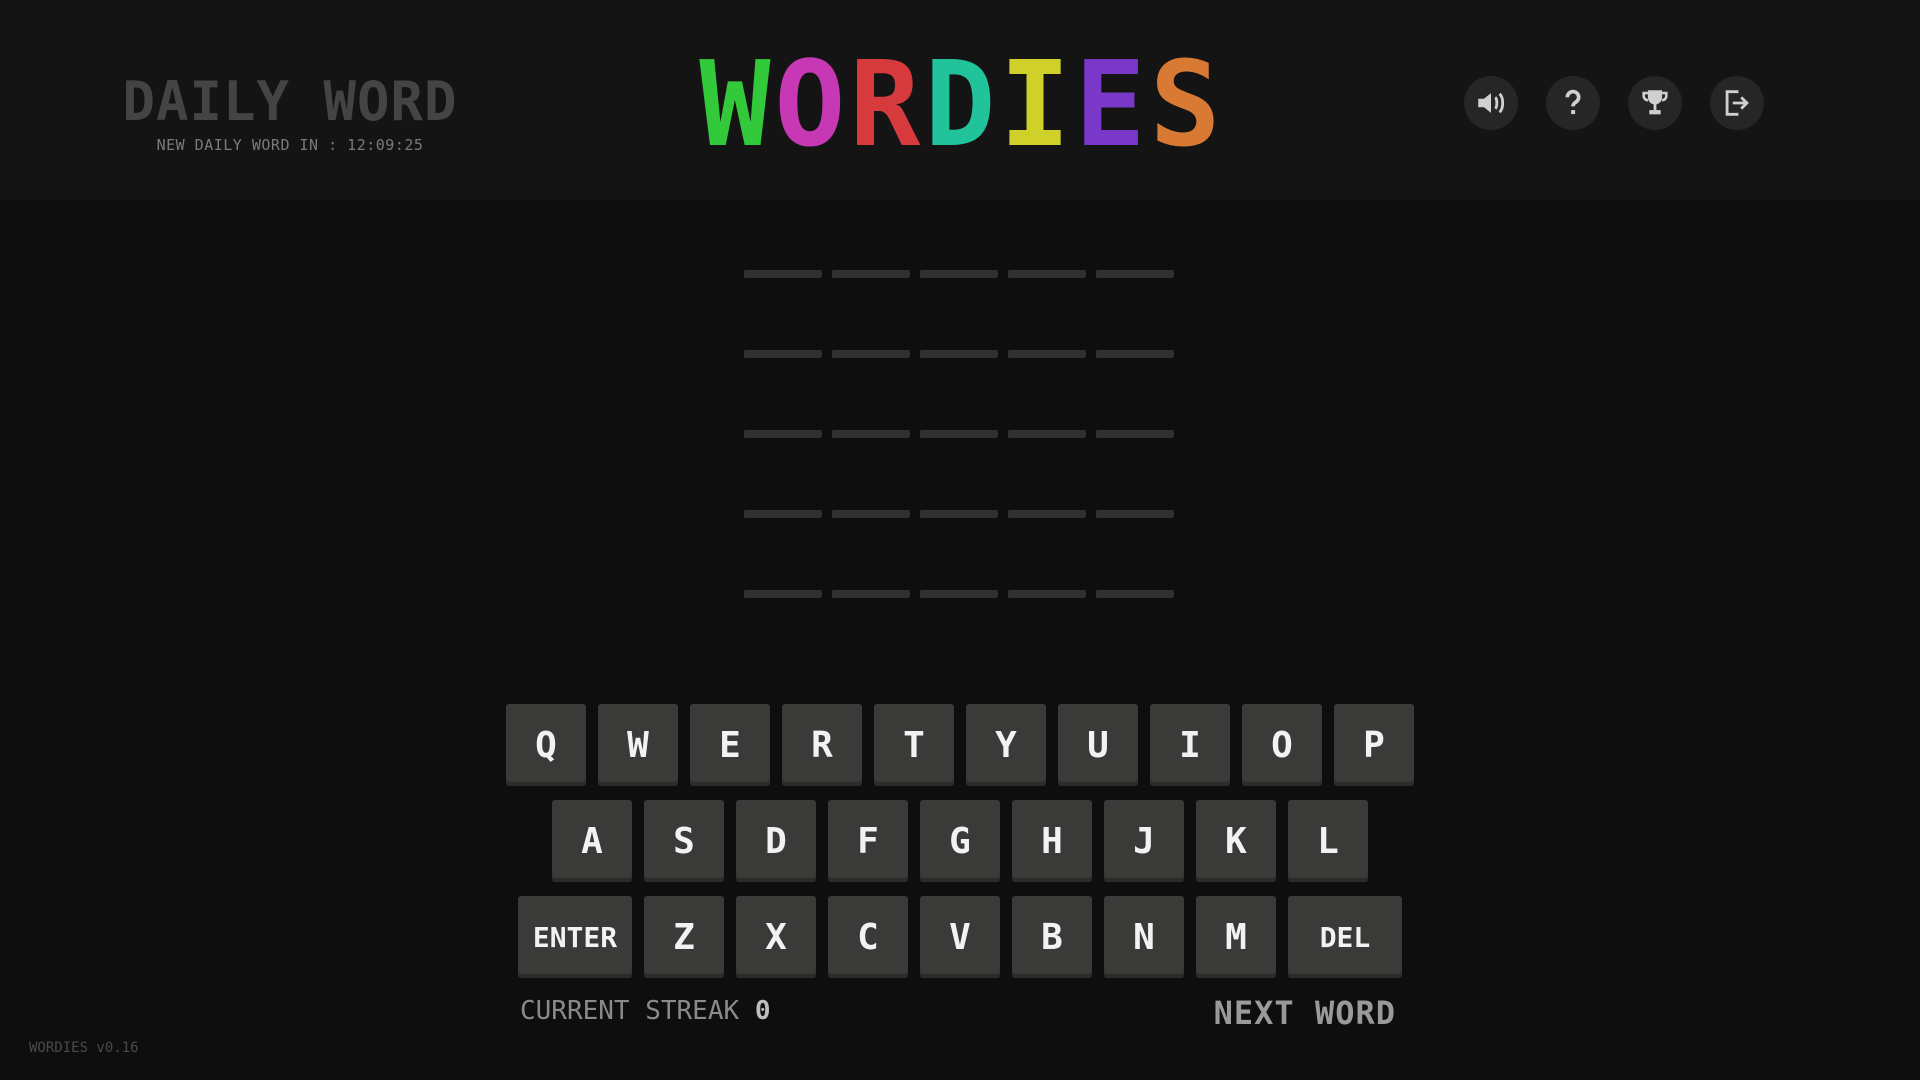 This screenshot has width=1920, height=1080. What do you see at coordinates (1035, 104) in the screenshot?
I see `logo-letter: I` at bounding box center [1035, 104].